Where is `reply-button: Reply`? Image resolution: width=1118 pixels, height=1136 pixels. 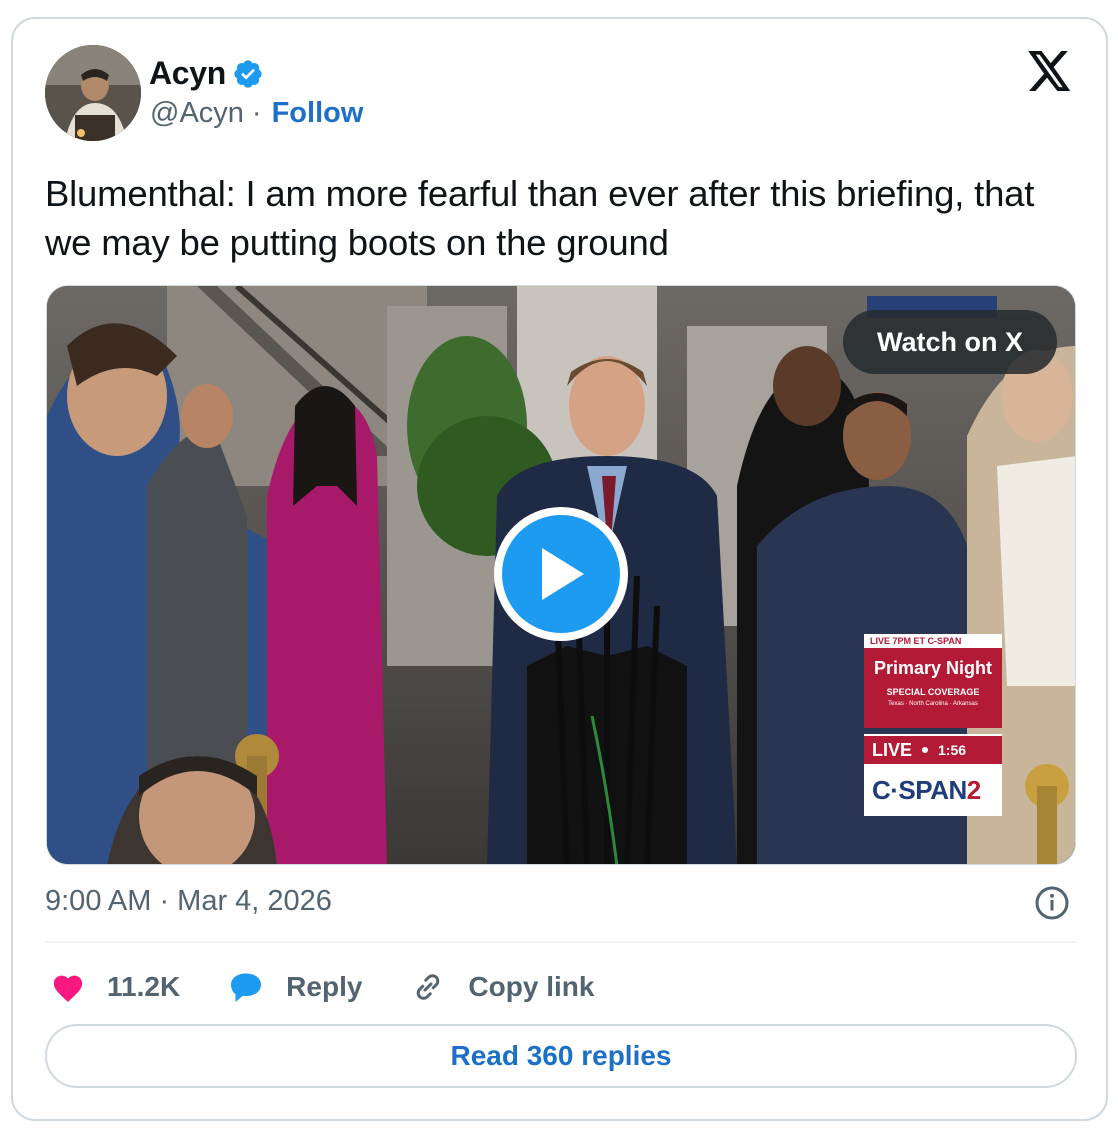
reply-button: Reply is located at coordinates (295, 987).